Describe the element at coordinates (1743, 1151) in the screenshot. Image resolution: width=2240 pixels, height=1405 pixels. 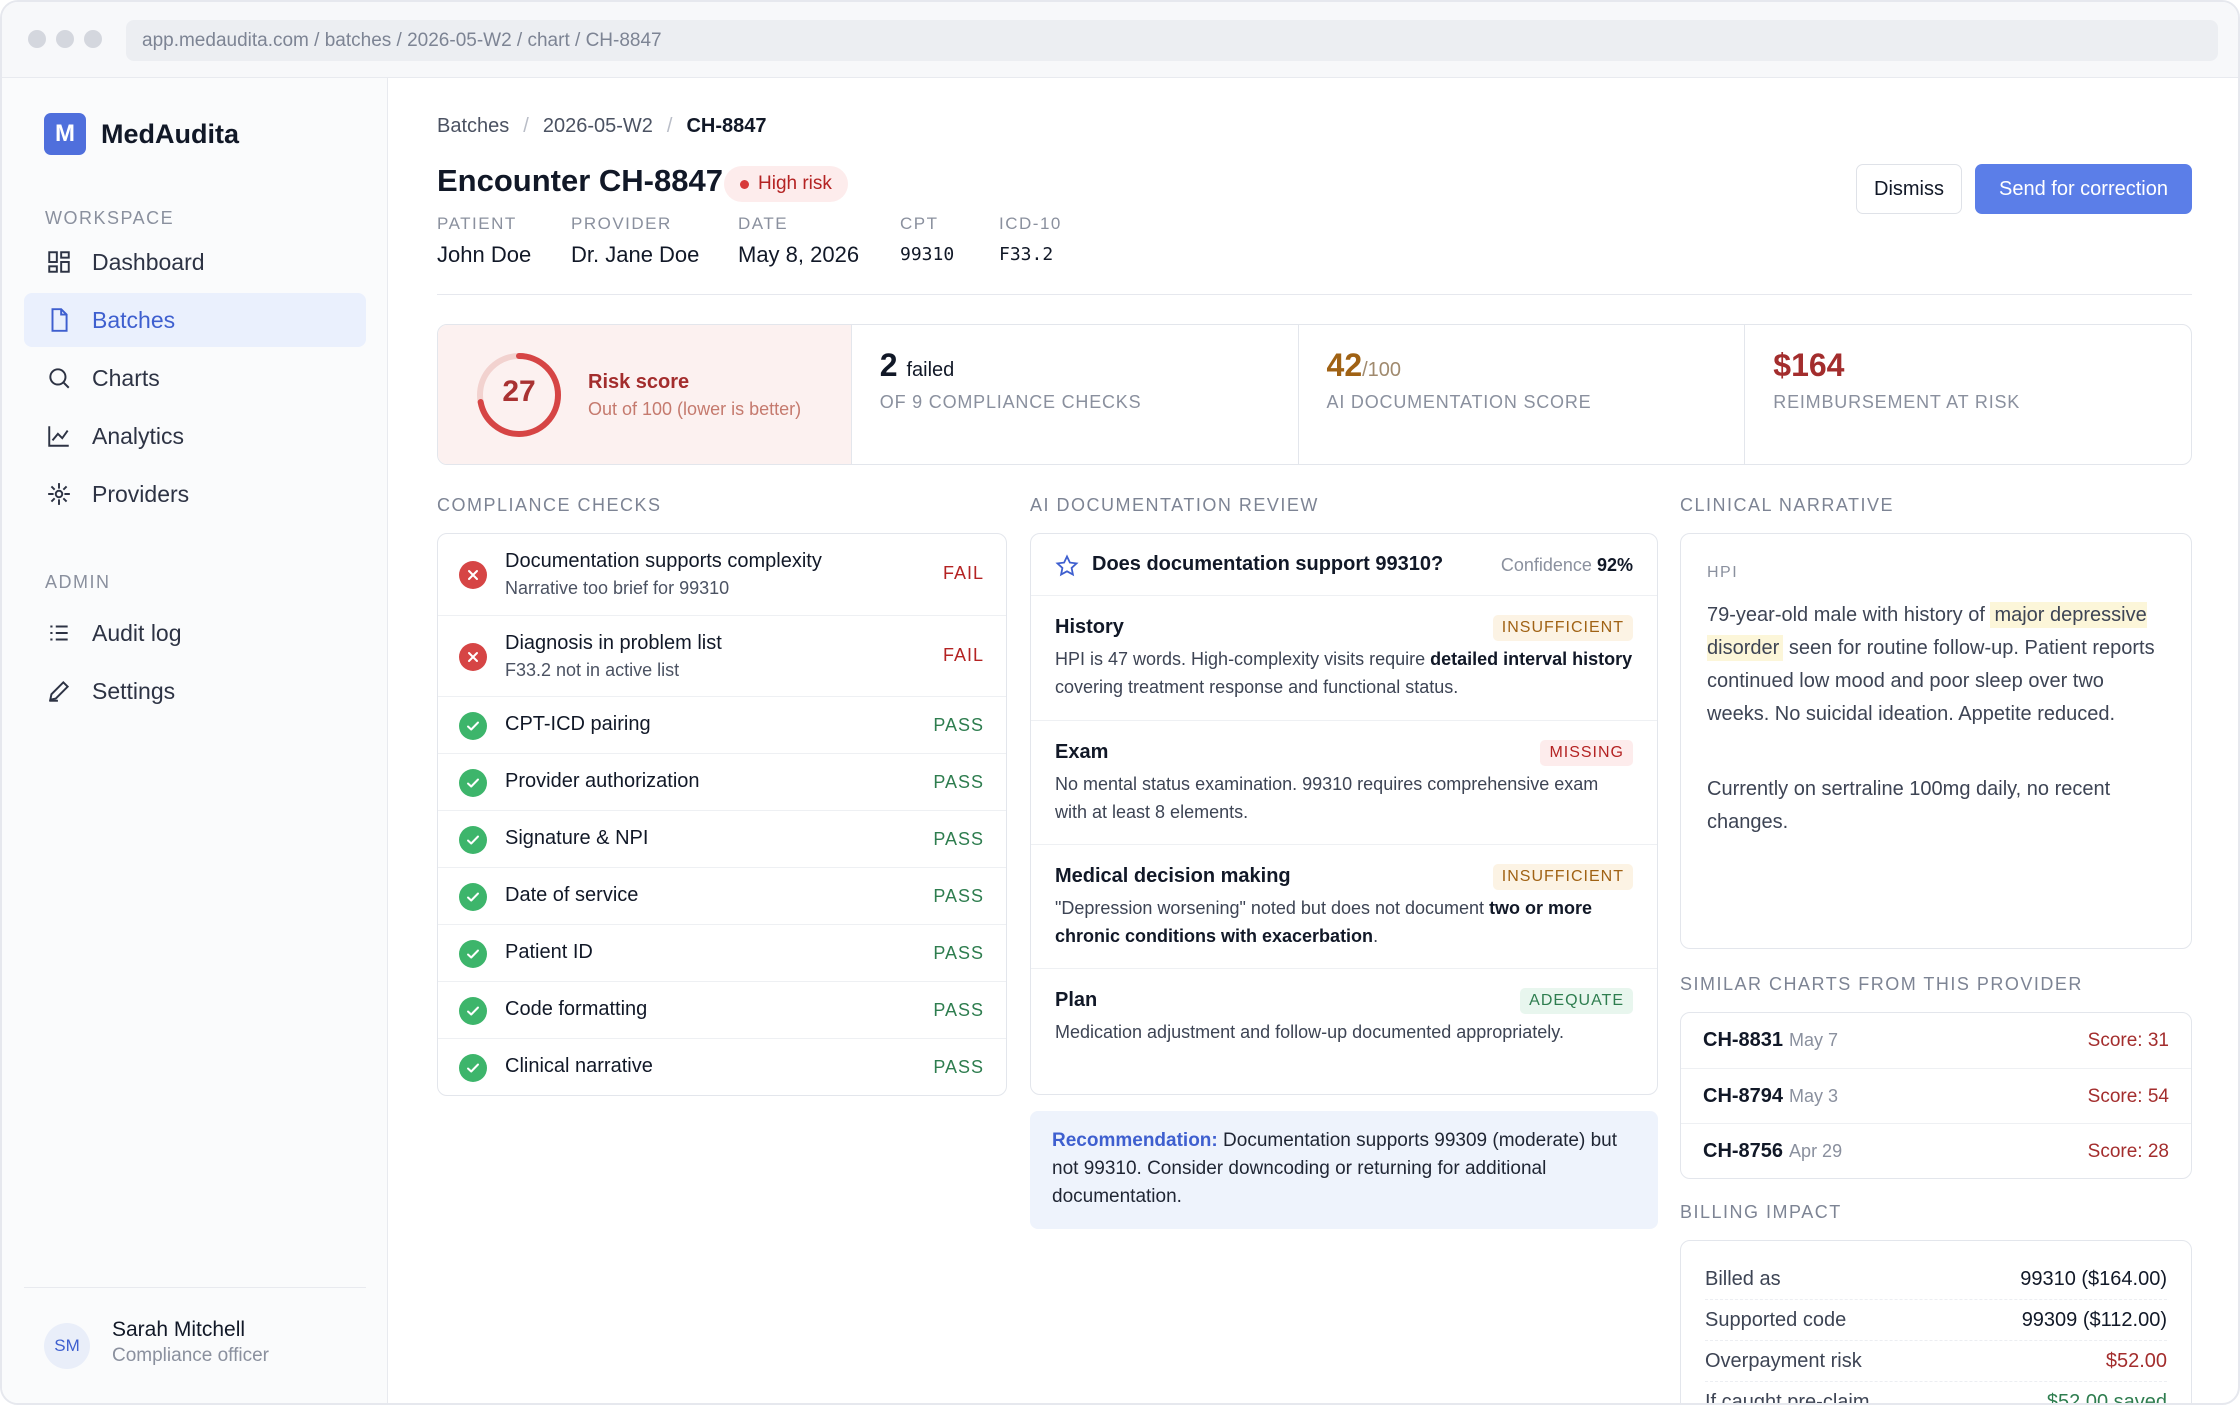
I see `chart-id-text: CH-8756` at that location.